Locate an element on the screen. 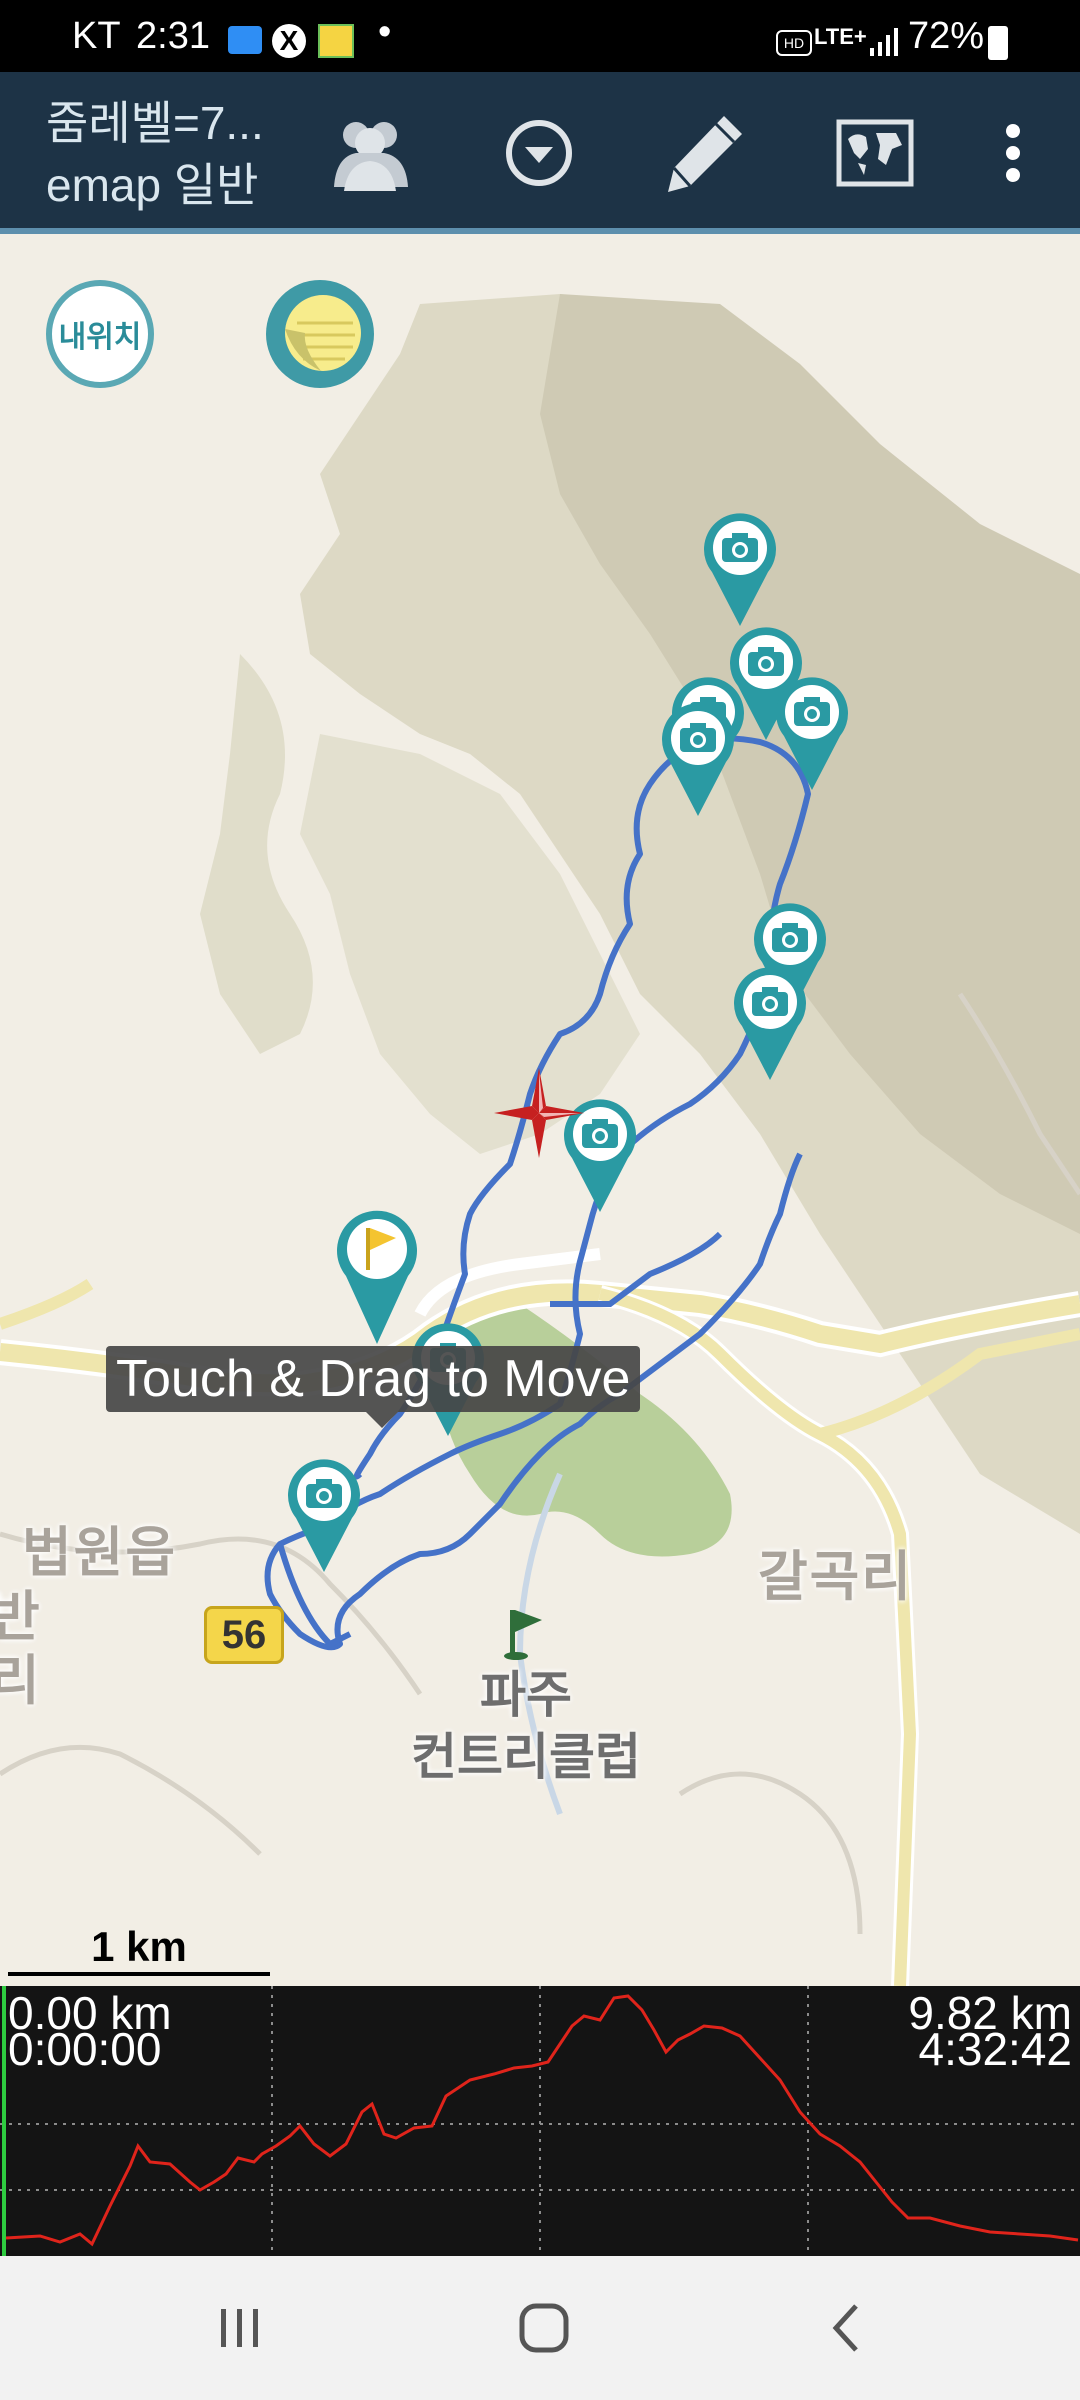 The image size is (1080, 2400). dropdown-button is located at coordinates (539, 153).